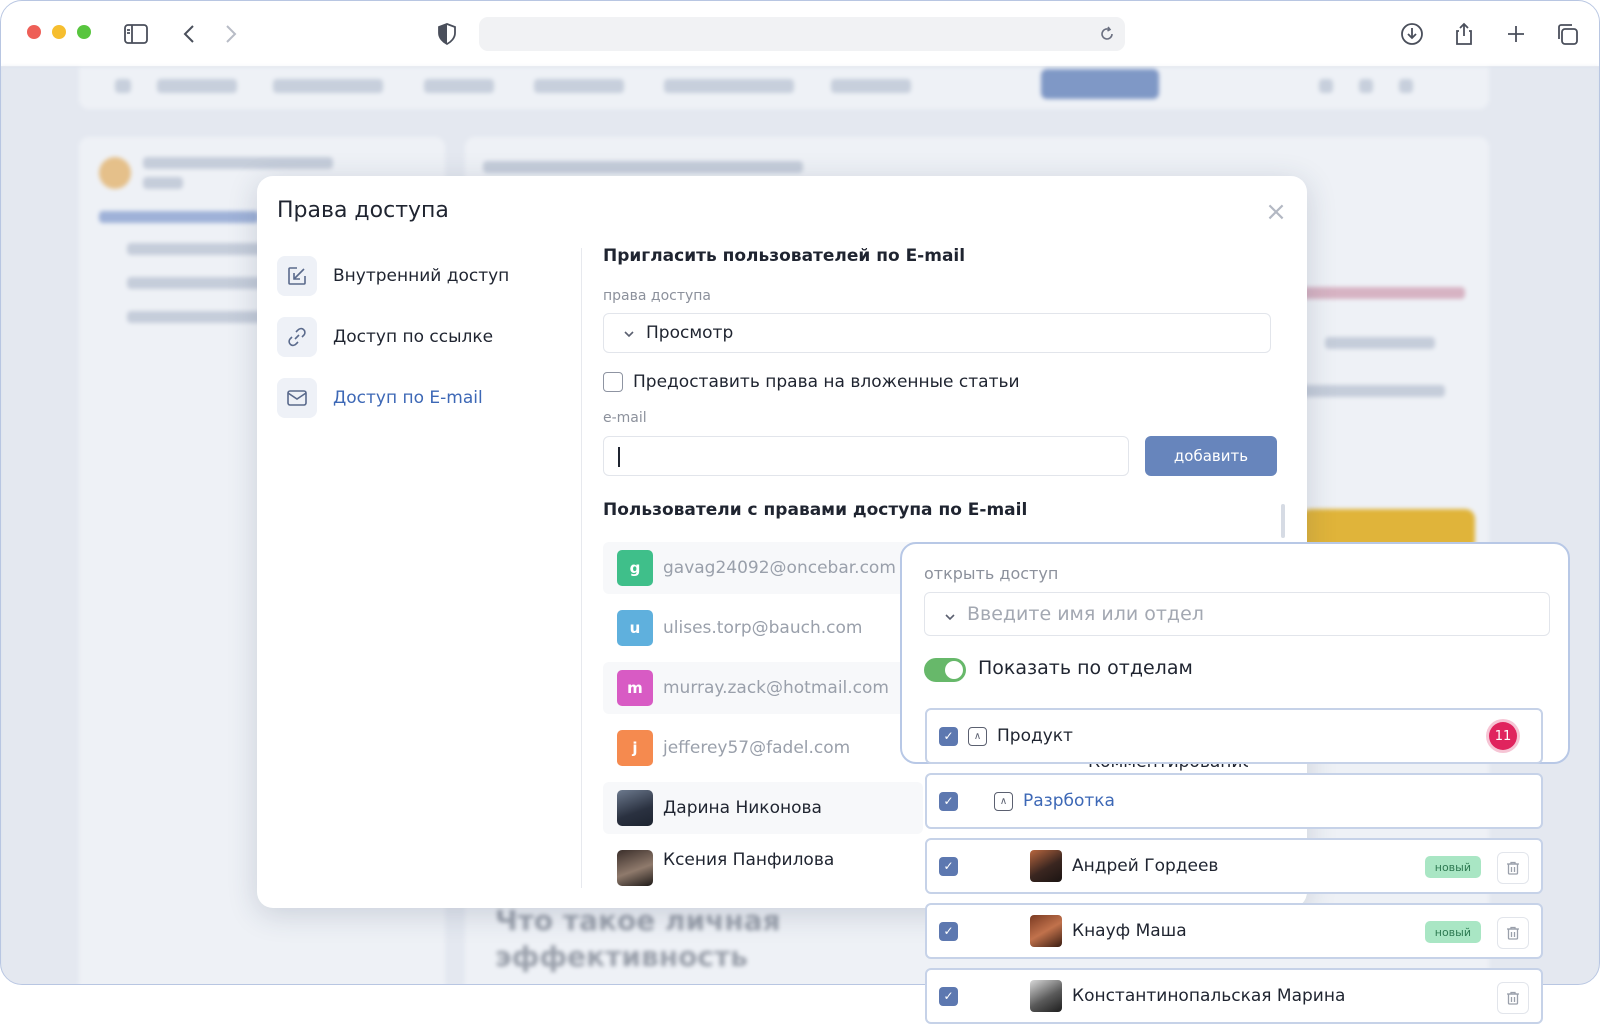  I want to click on select-placeholder: Введите имя или отдел, so click(1085, 614).